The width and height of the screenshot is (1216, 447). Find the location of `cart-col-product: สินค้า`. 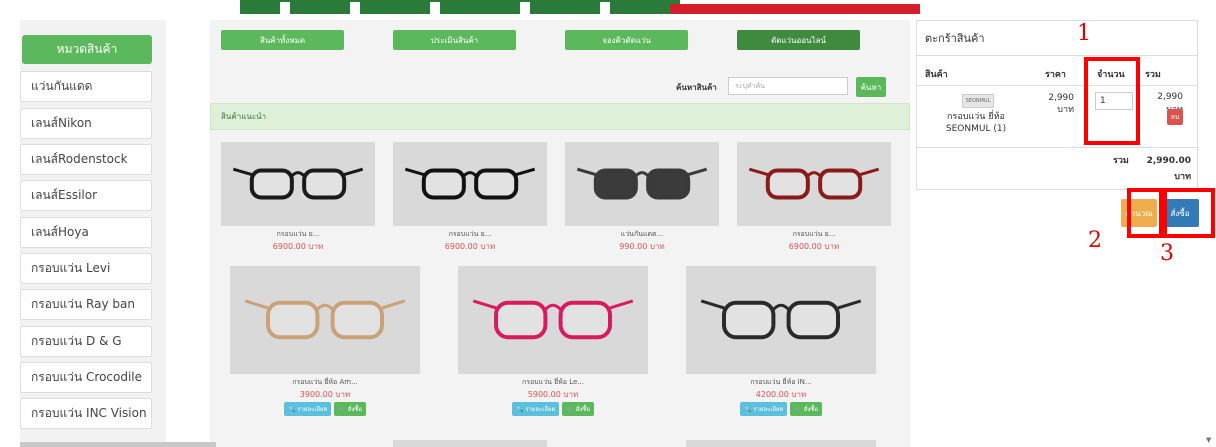

cart-col-product: สินค้า is located at coordinates (936, 75).